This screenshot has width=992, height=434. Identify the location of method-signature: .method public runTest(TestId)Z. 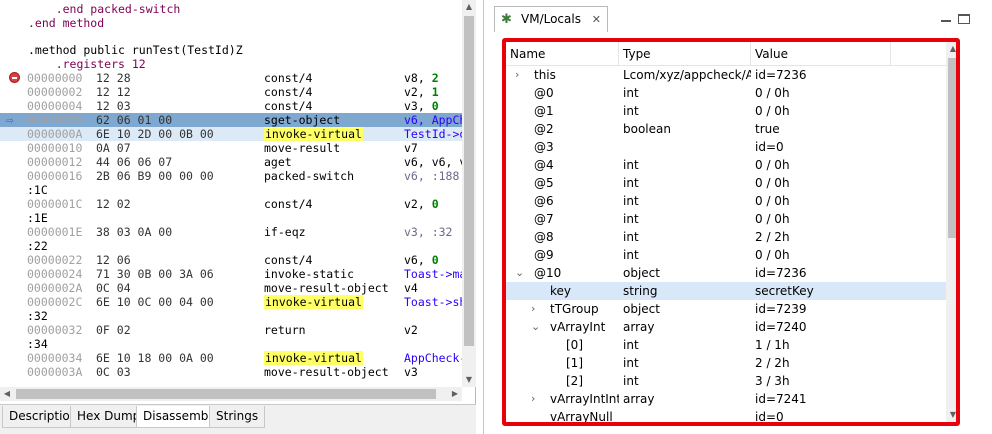
(135, 50).